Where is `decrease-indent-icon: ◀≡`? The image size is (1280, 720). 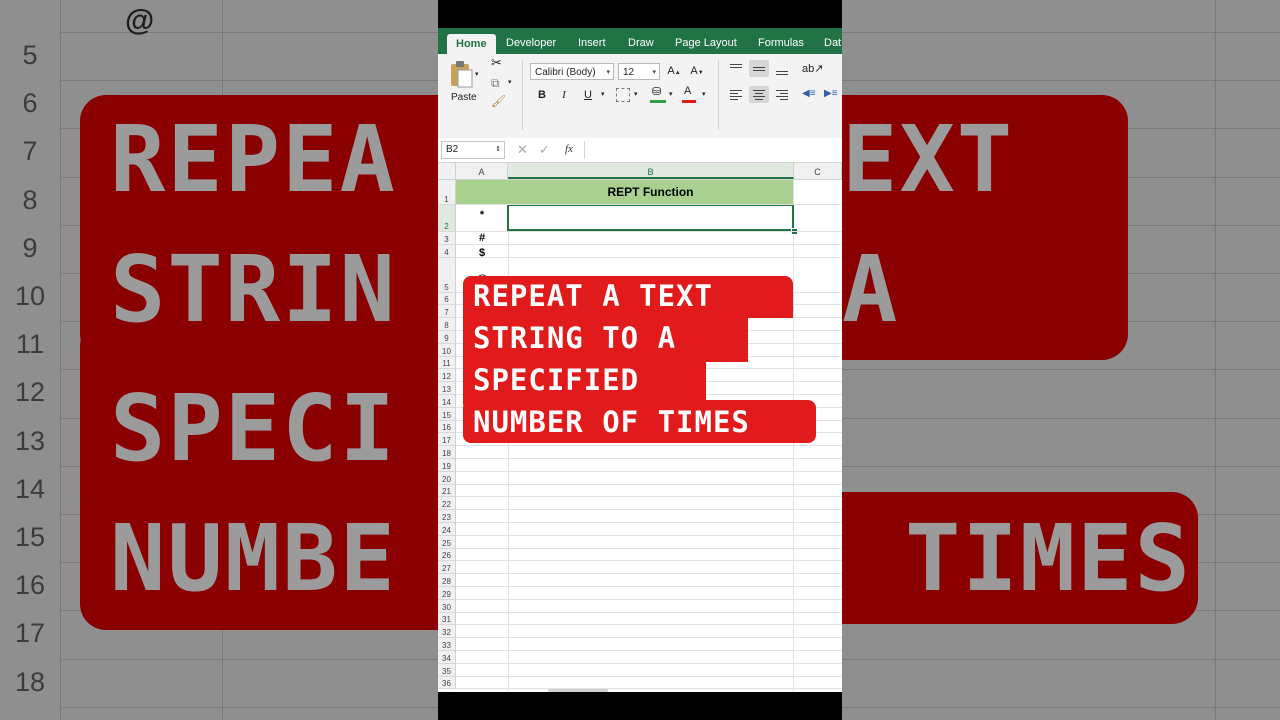
decrease-indent-icon: ◀≡ is located at coordinates (809, 93).